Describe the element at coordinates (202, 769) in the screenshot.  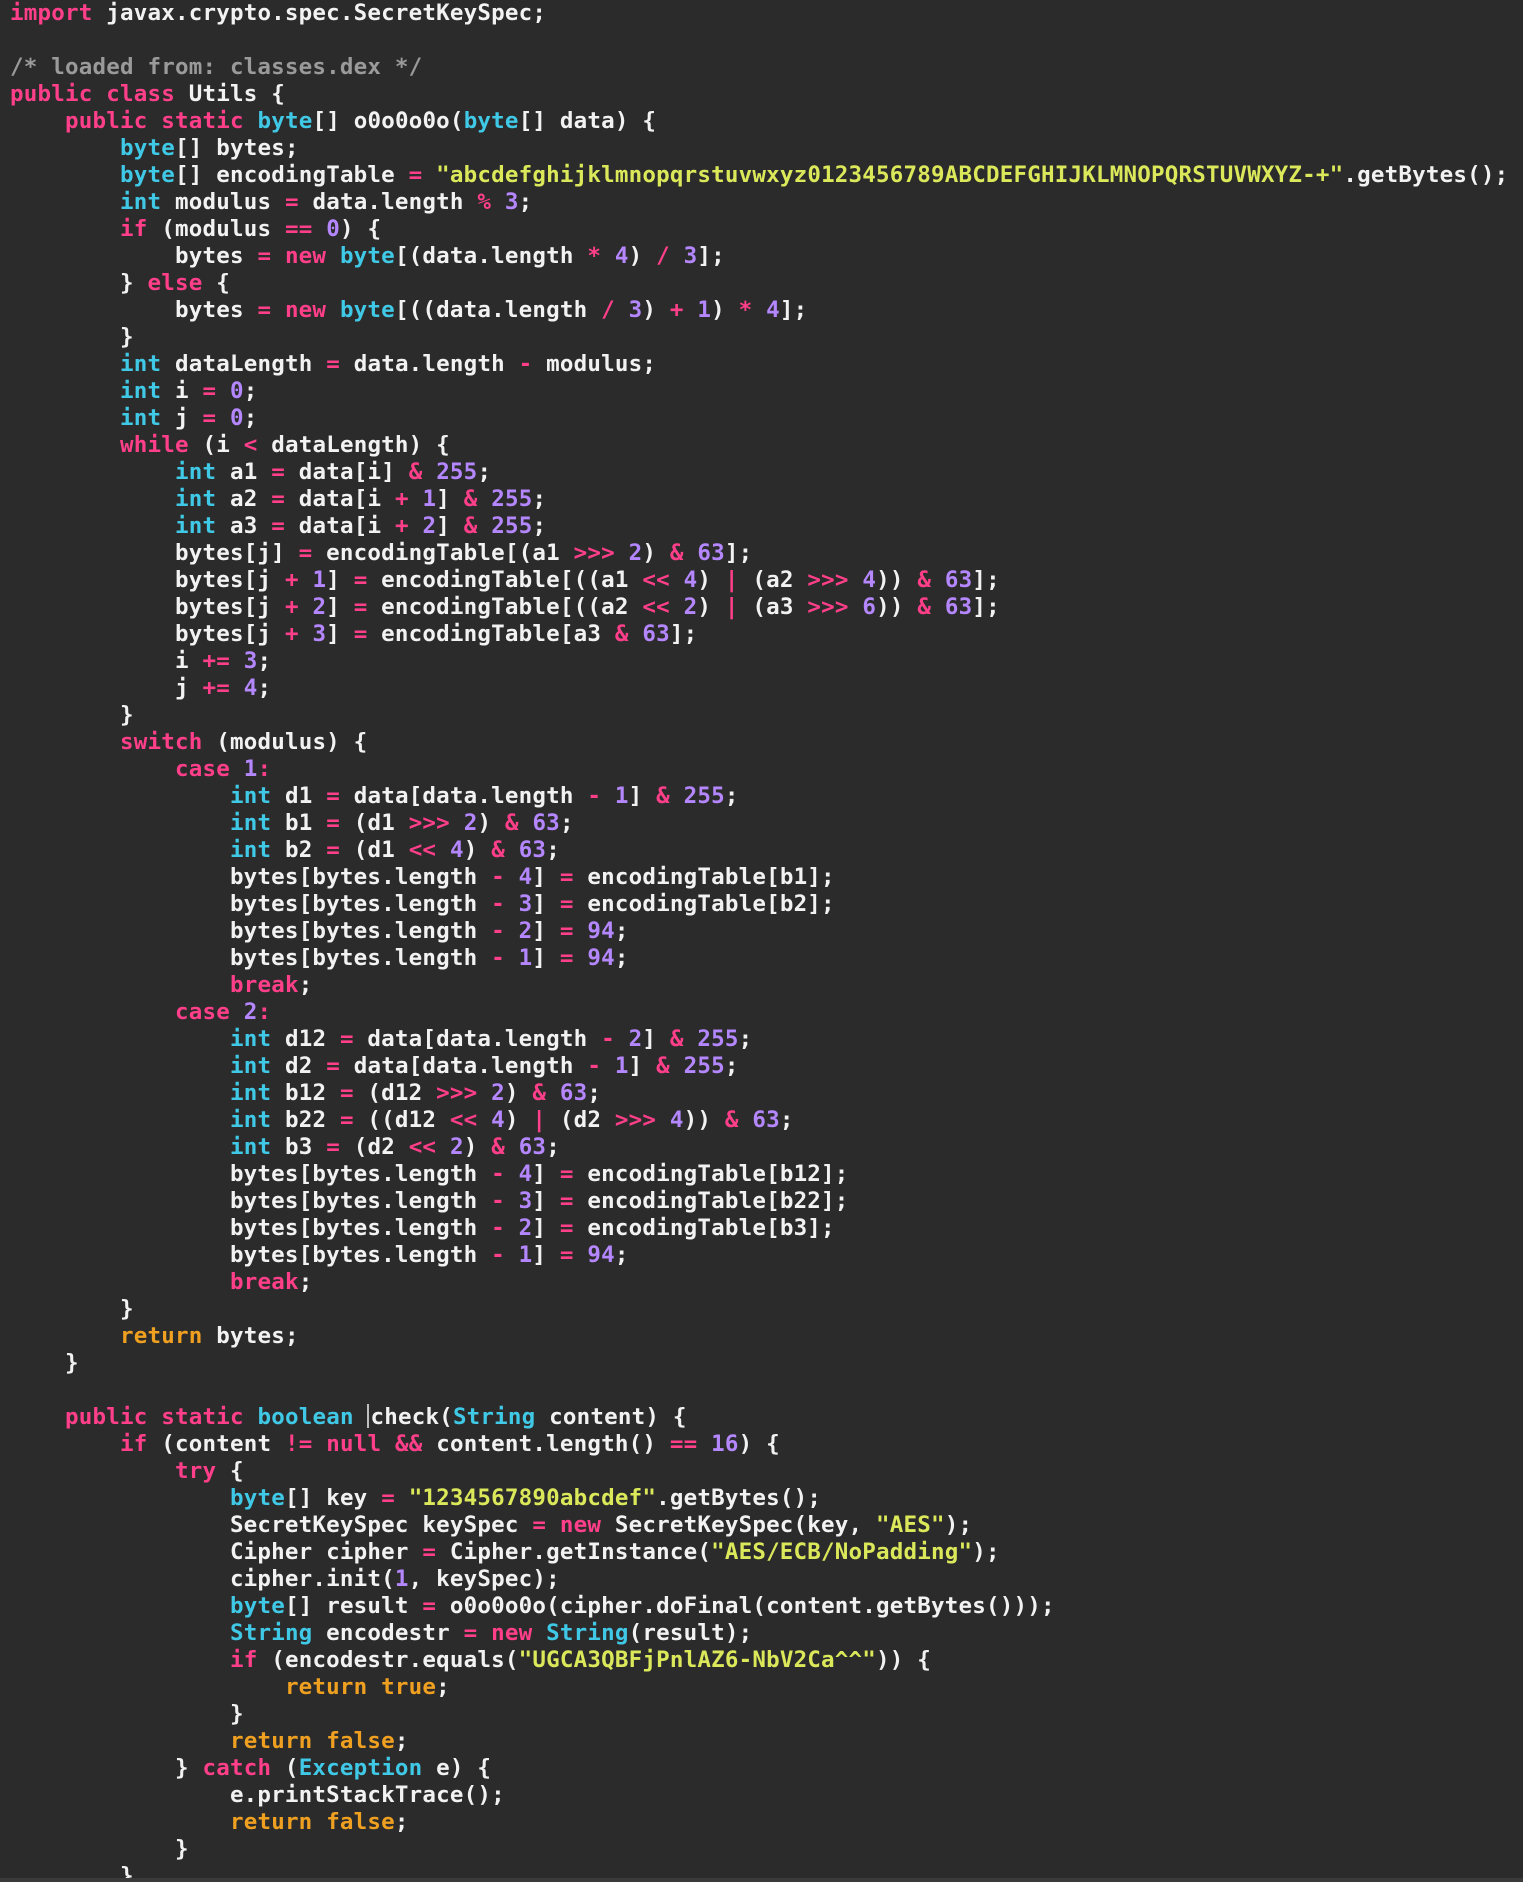
I see `code-token: case` at that location.